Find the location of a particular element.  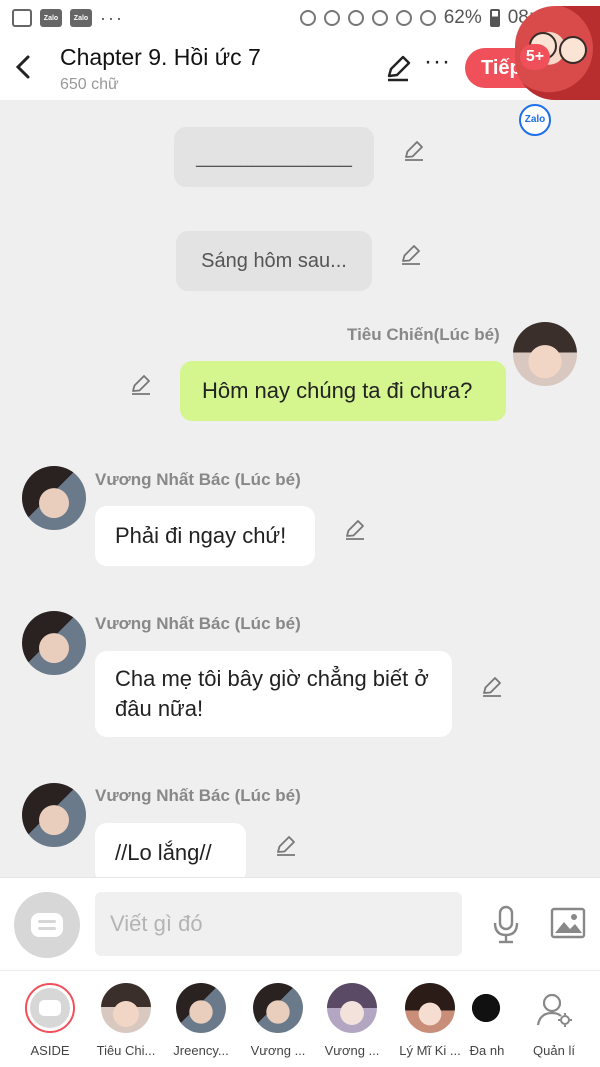

chapter-header: Chapter 9. Hồi ức 7 650 chữ ··· Tiếp is located at coordinates (300, 68).